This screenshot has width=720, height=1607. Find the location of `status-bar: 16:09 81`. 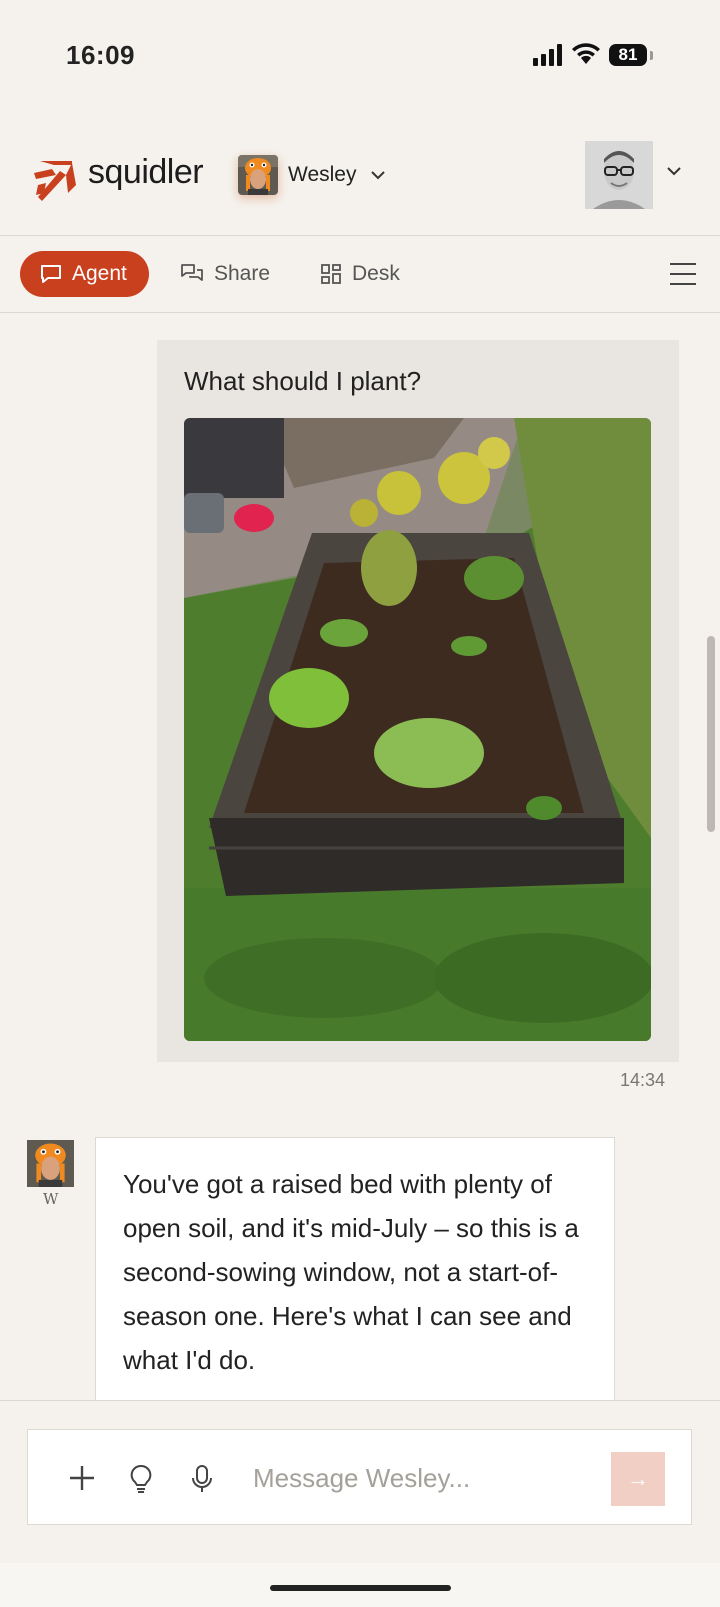

status-bar: 16:09 81 is located at coordinates (360, 55).